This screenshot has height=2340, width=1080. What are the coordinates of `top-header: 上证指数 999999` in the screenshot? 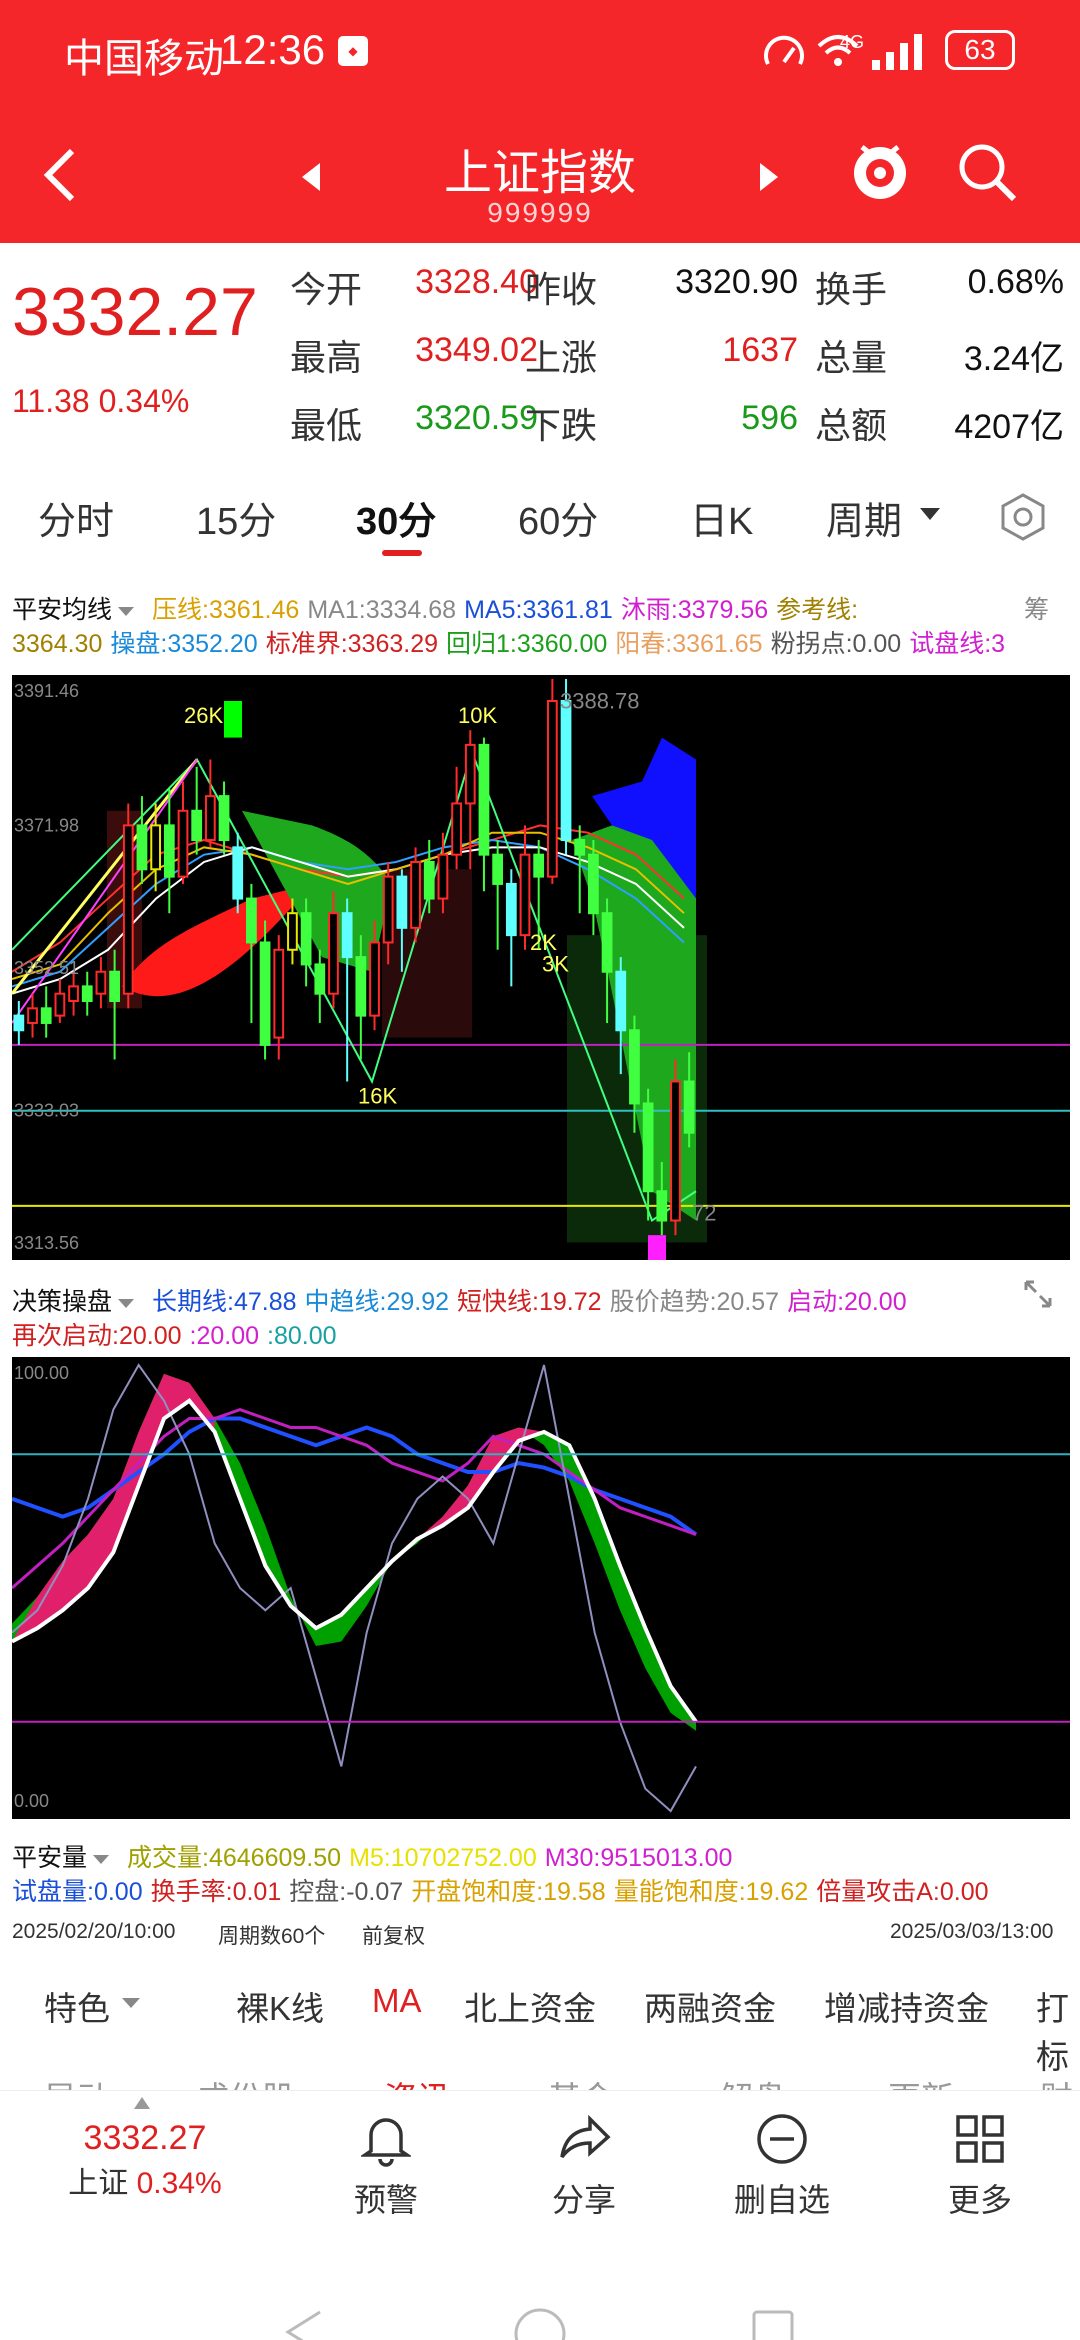 It's located at (540, 174).